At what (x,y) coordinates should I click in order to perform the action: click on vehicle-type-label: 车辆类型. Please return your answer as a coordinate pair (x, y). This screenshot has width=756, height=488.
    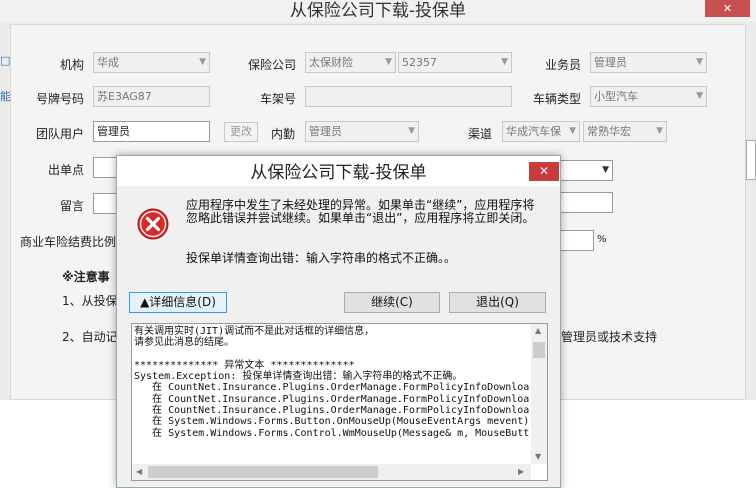
    Looking at the image, I should click on (557, 99).